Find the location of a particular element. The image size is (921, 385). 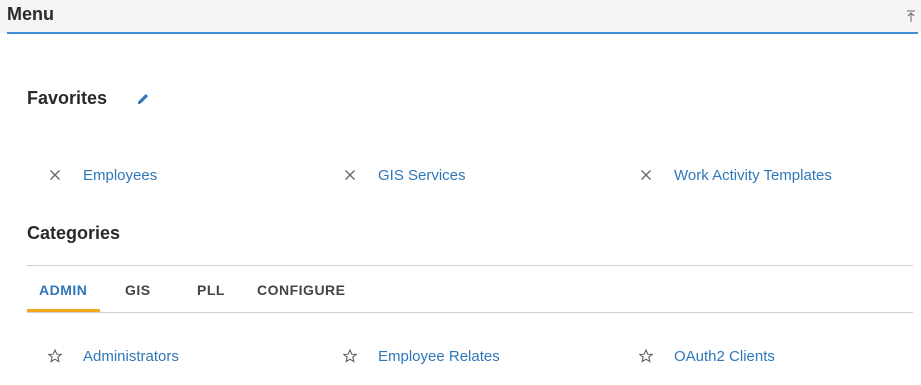

category-item: Administrators is located at coordinates (113, 356).